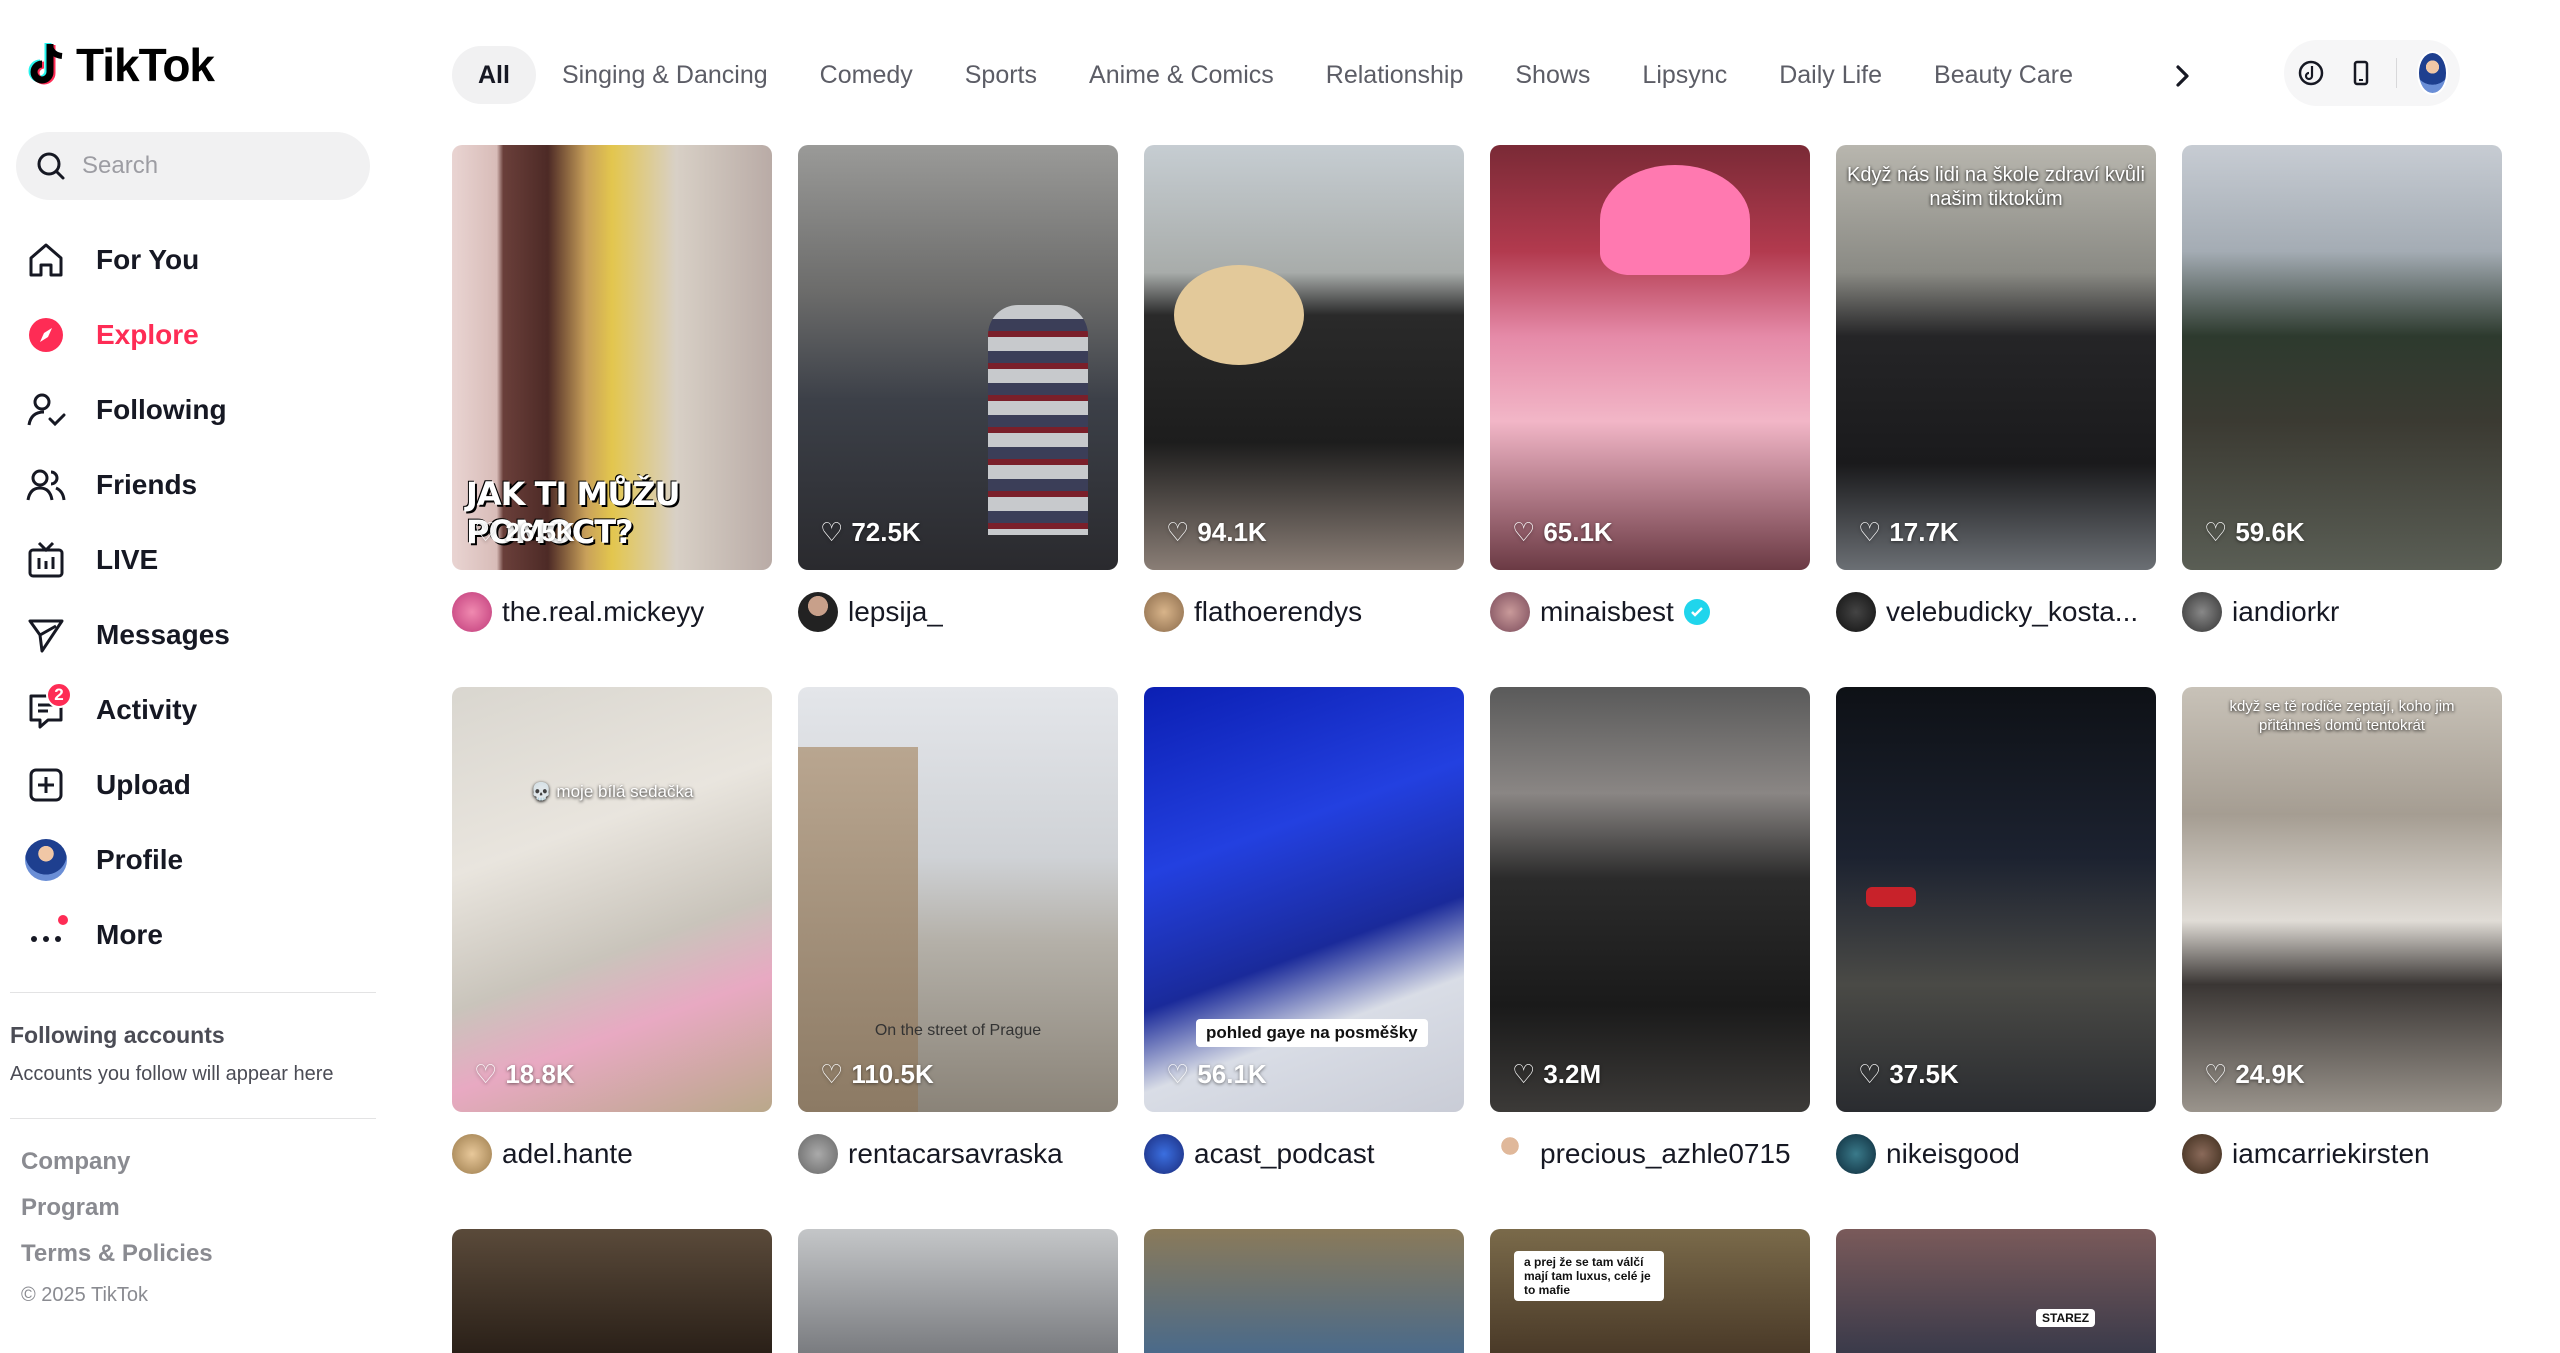 Image resolution: width=2560 pixels, height=1353 pixels. Describe the element at coordinates (612, 357) in the screenshot. I see `video-thumbnail: JAK TI MŮŽU POMOCT? ♡ 26.5K` at that location.